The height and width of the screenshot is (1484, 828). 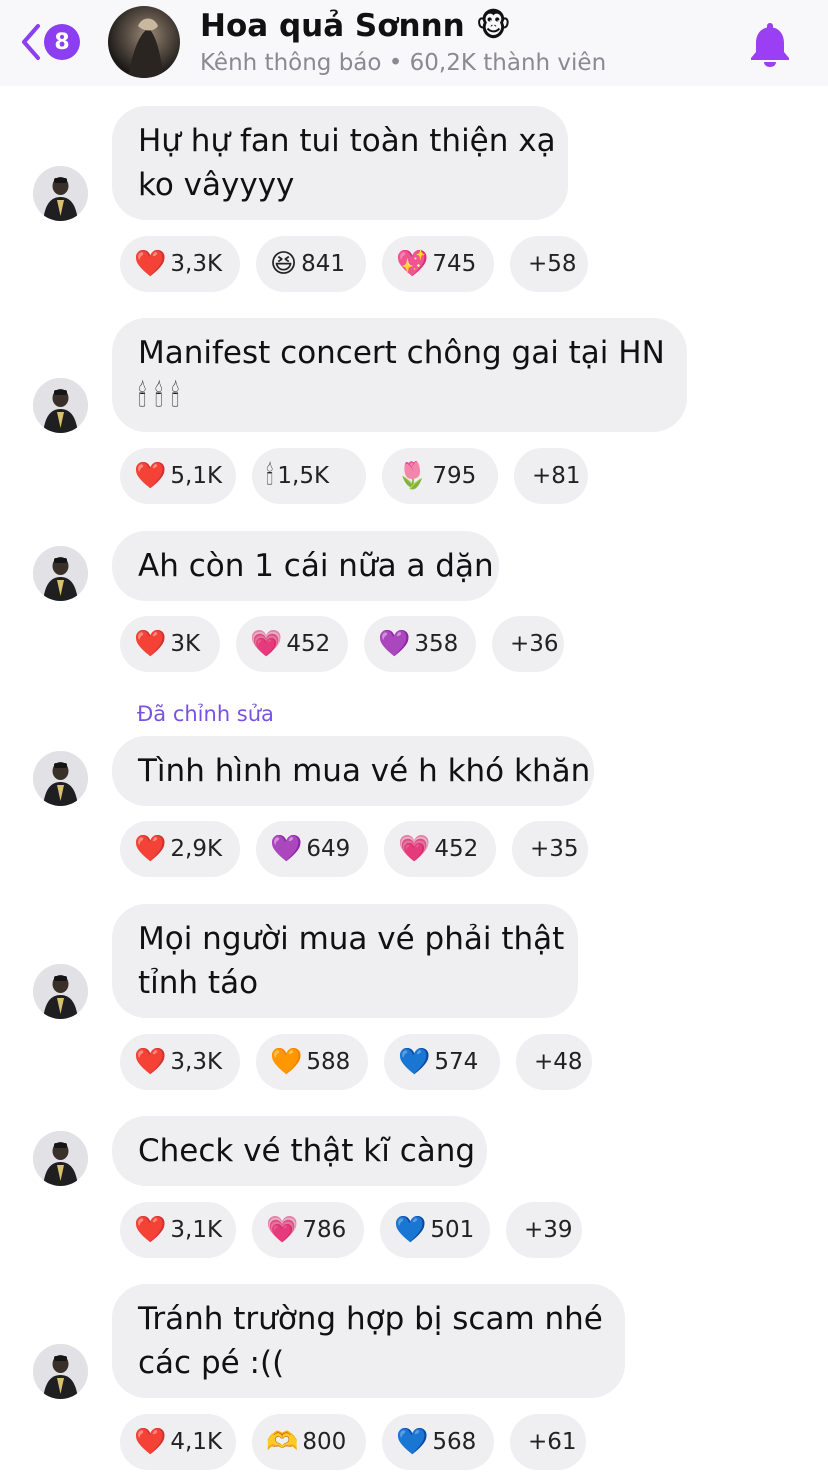 I want to click on reaction-count: 841, so click(x=323, y=264).